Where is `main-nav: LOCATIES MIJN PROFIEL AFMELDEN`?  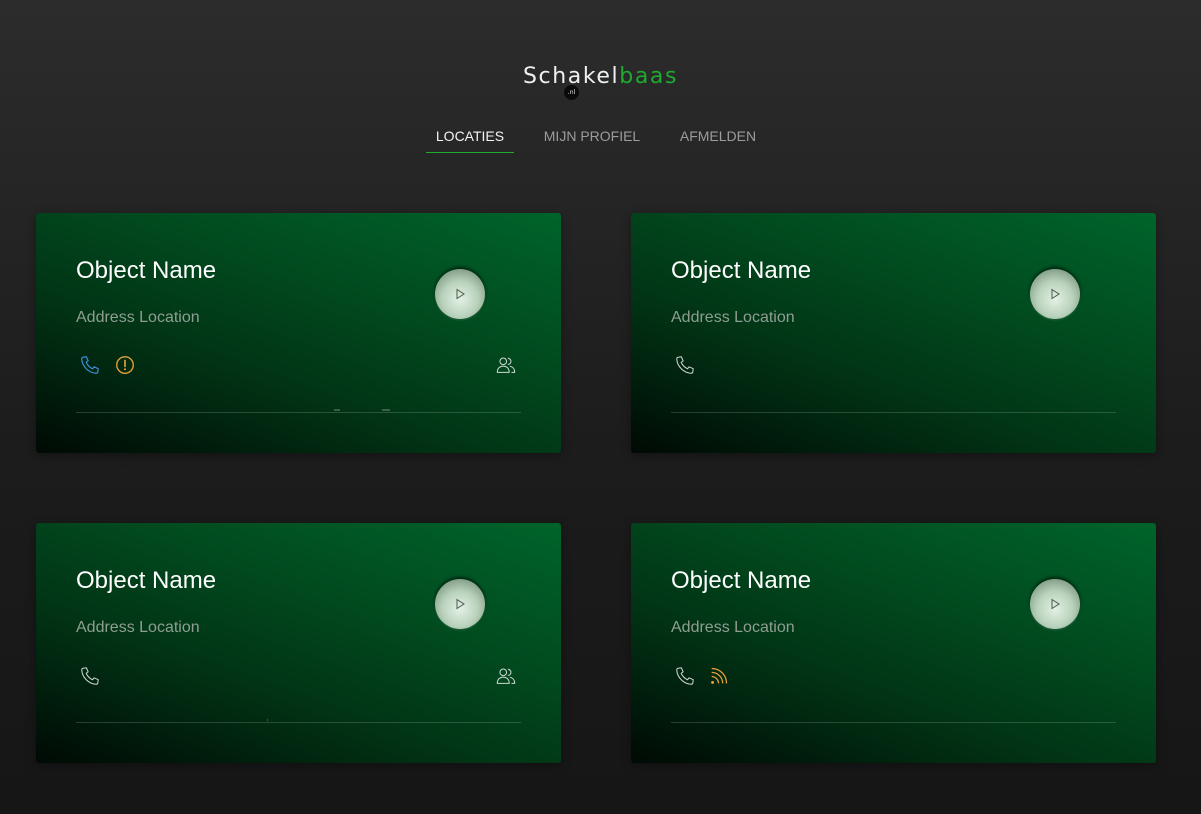
main-nav: LOCATIES MIJN PROFIEL AFMELDEN is located at coordinates (600, 141).